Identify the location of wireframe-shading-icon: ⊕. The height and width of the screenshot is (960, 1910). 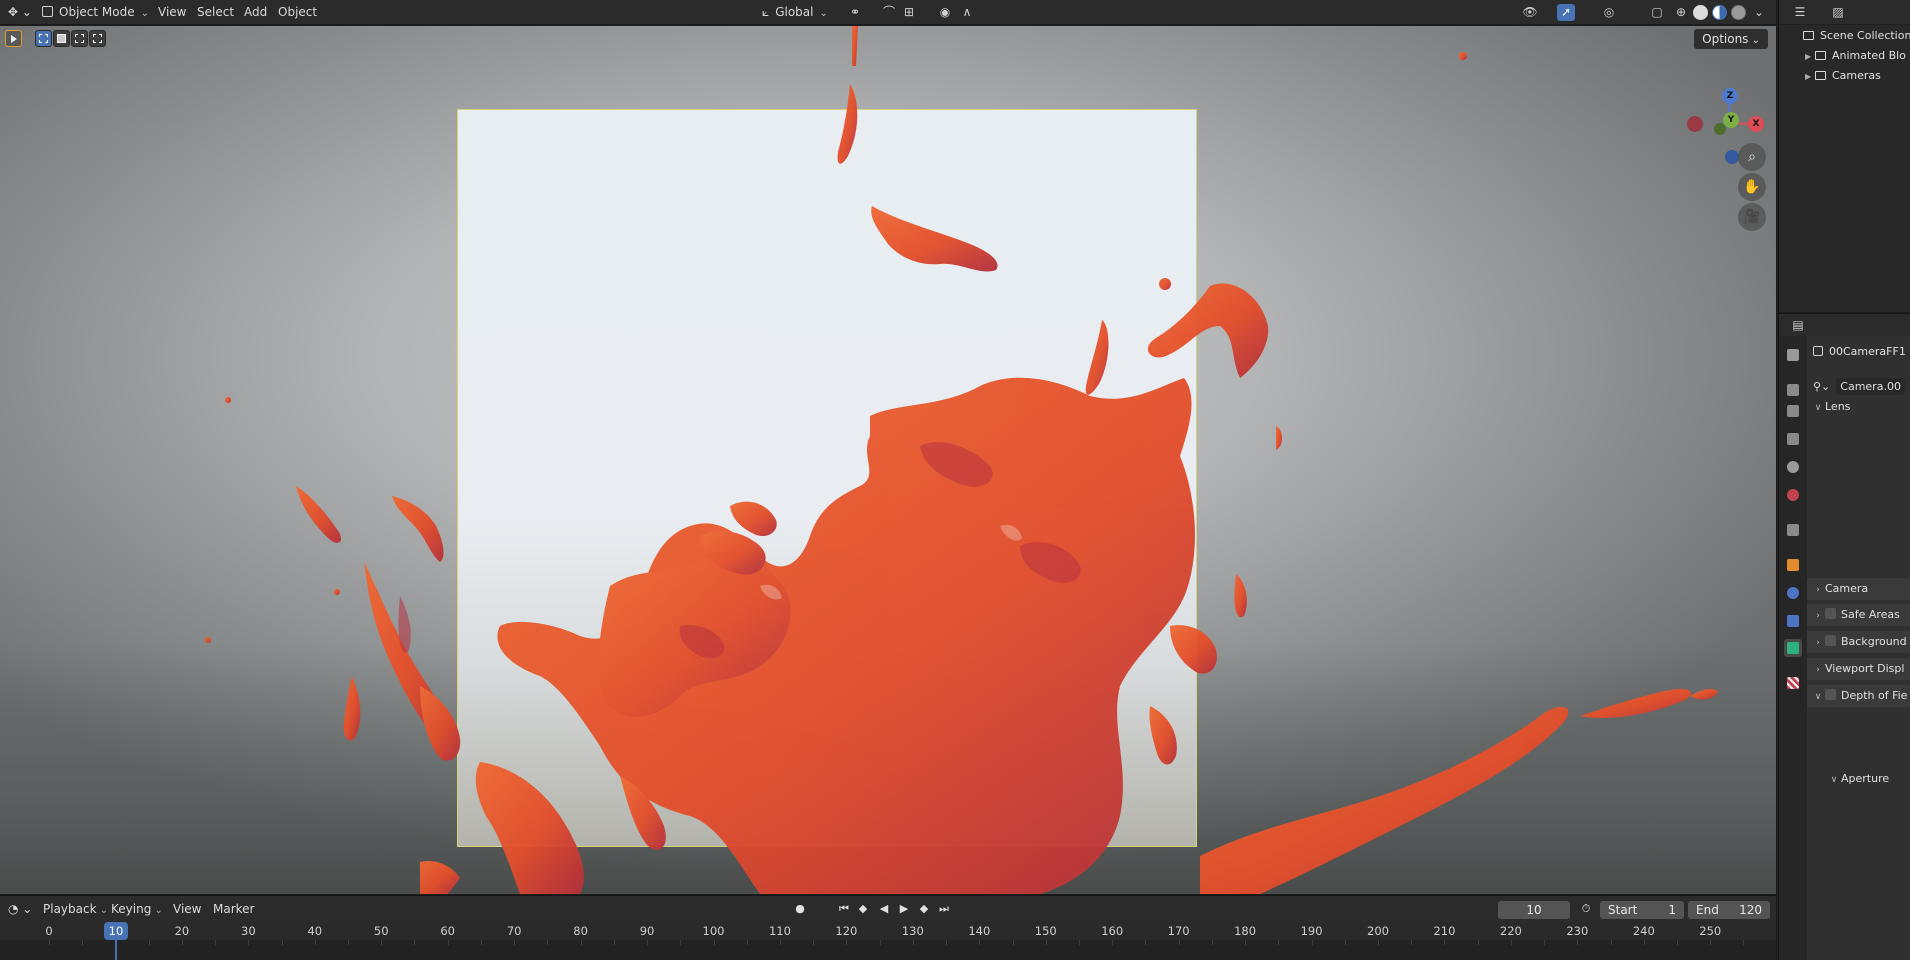
(1681, 12).